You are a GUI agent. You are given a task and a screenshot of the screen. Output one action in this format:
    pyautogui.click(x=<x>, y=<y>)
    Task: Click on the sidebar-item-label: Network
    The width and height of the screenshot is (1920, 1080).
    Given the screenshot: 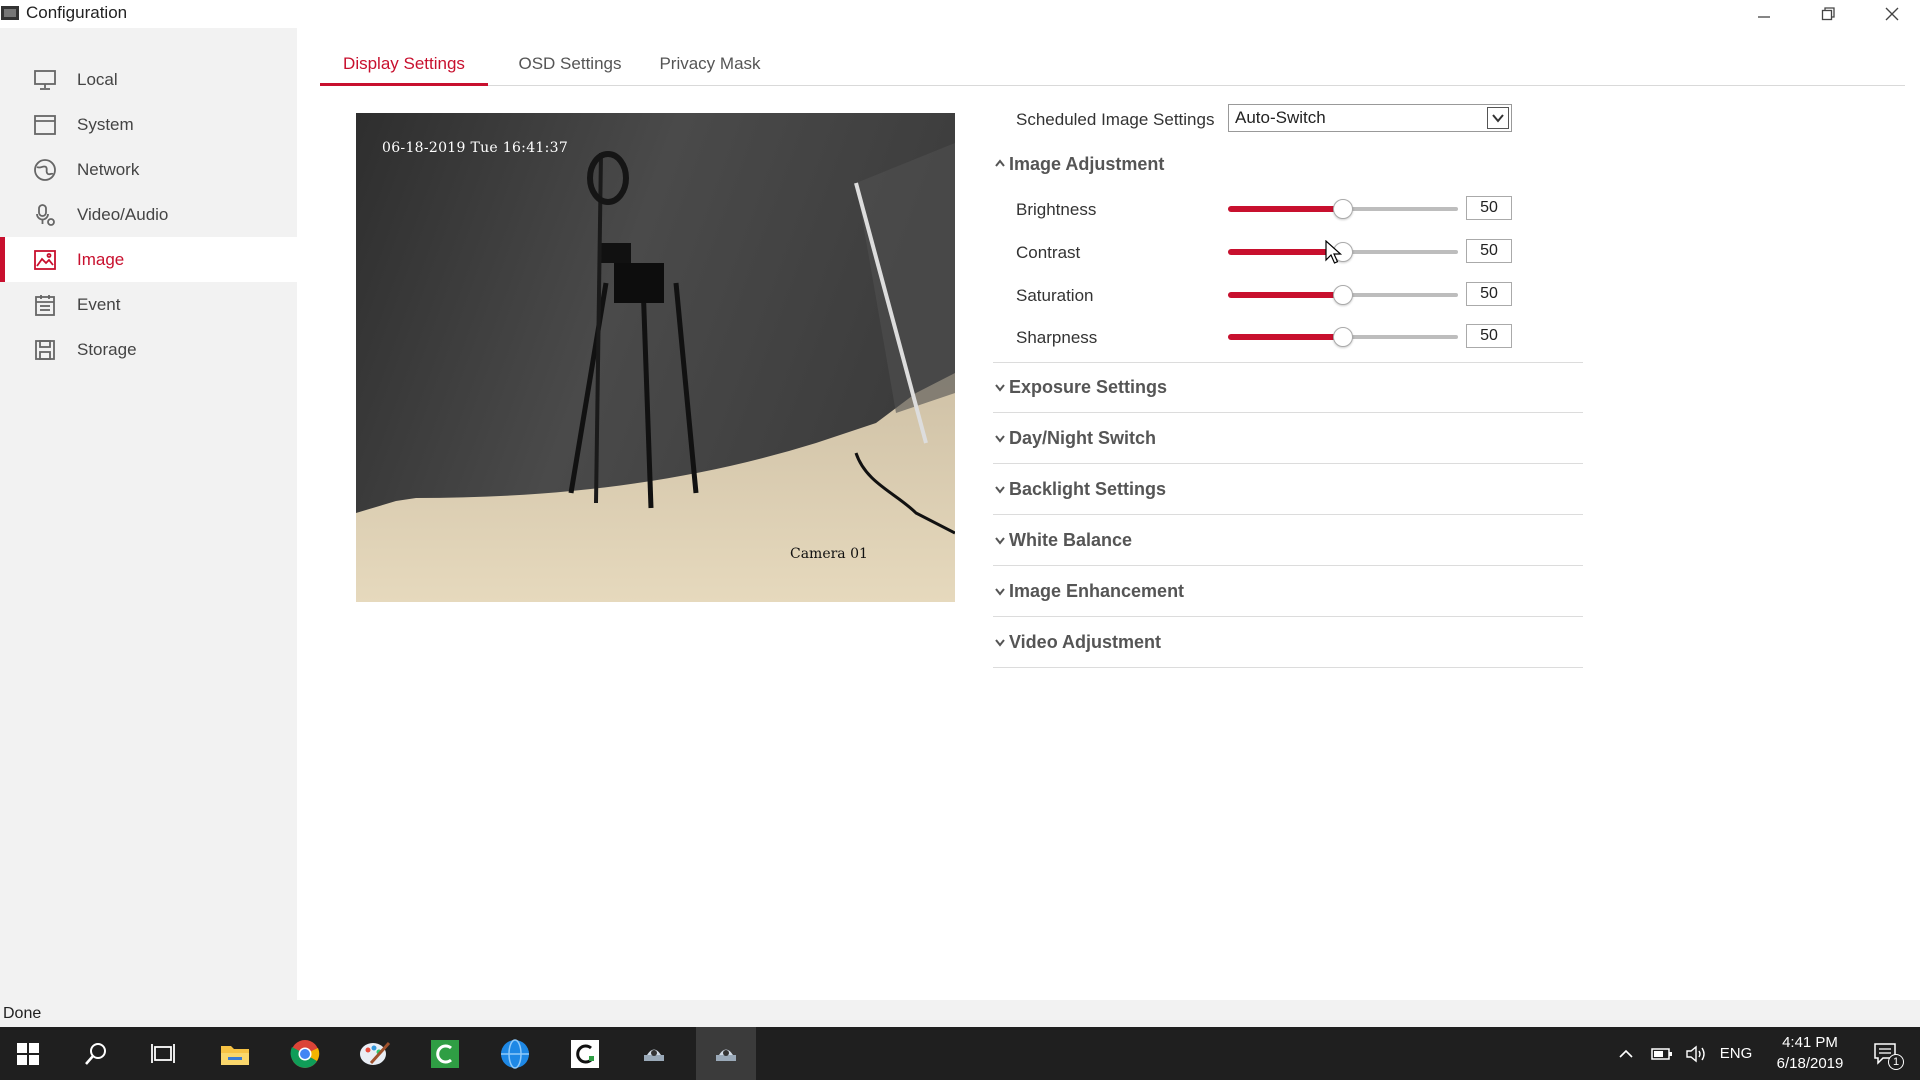 What is the action you would take?
    pyautogui.click(x=108, y=169)
    